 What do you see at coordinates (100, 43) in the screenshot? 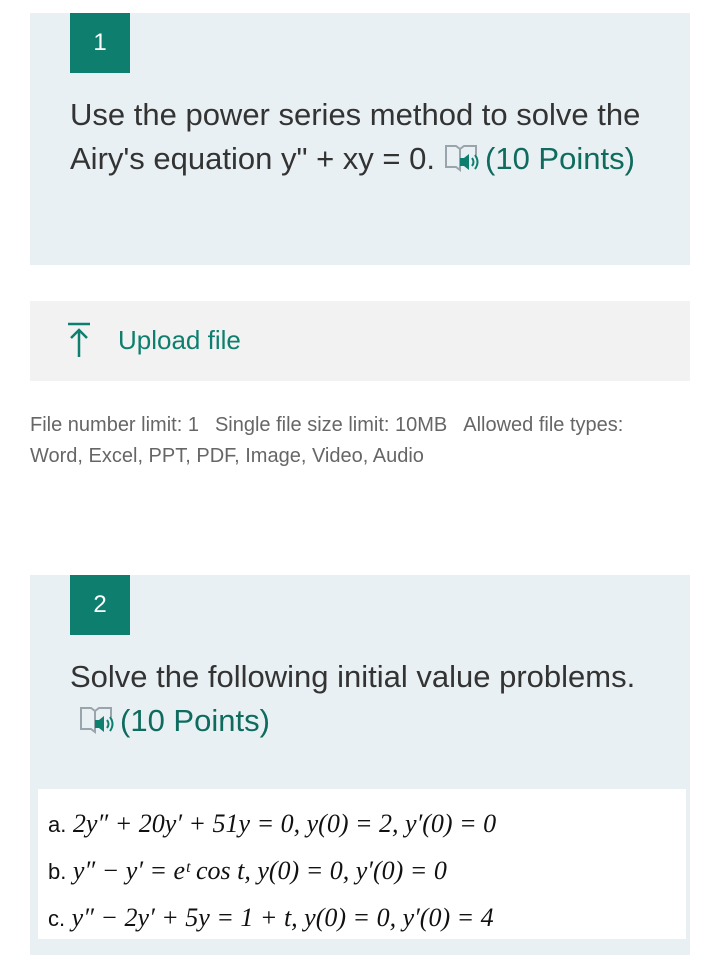
I see `question-number-badge: 1` at bounding box center [100, 43].